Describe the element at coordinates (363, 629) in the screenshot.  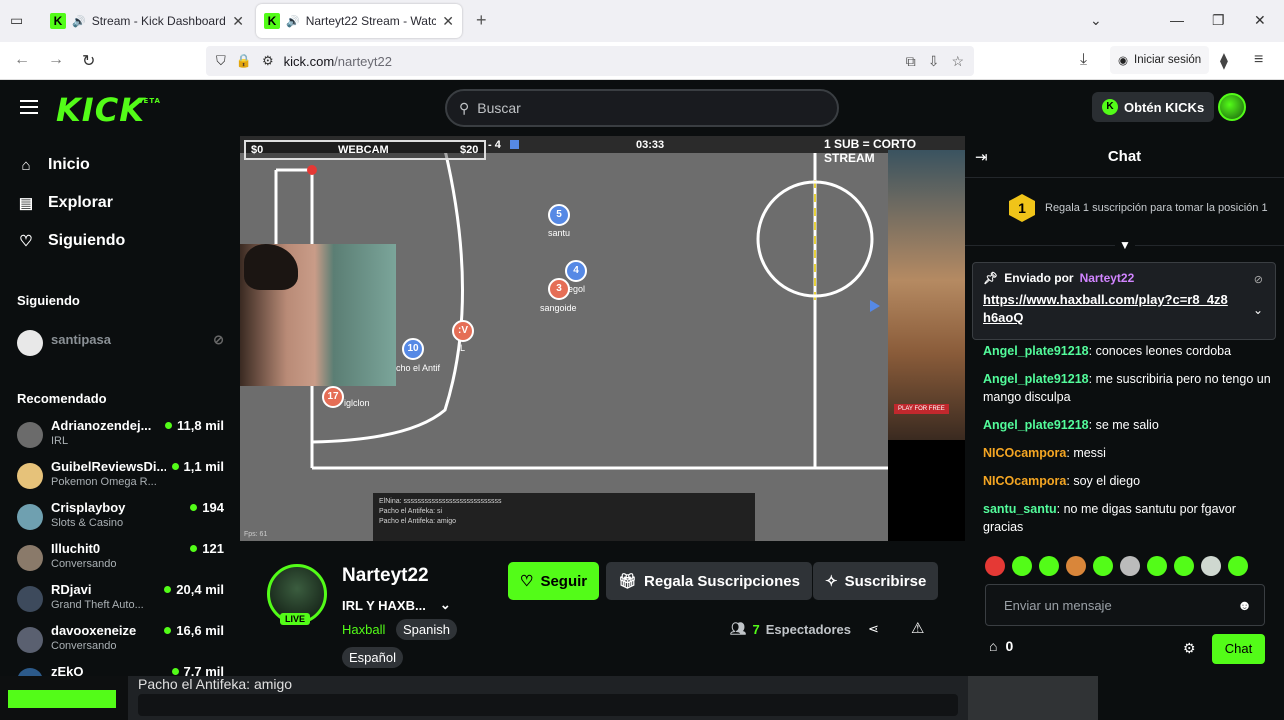
I see `stream-category-link: Haxball` at that location.